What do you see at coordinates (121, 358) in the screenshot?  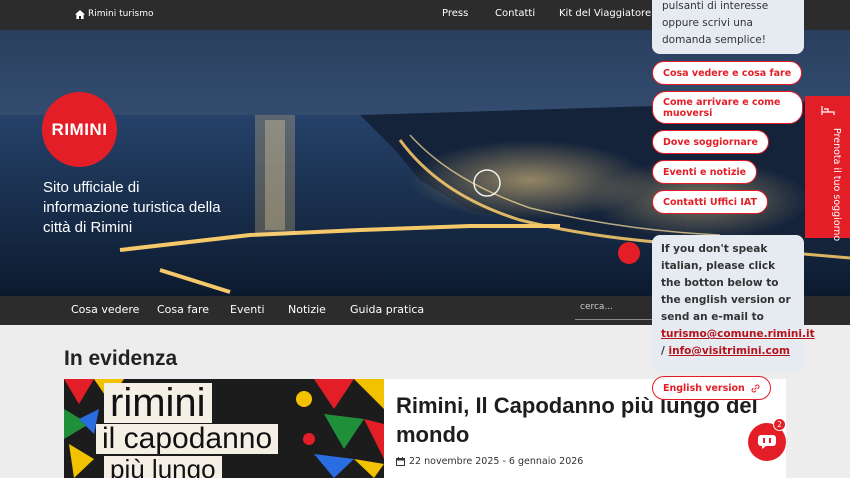 I see `section-title: In evidenza` at bounding box center [121, 358].